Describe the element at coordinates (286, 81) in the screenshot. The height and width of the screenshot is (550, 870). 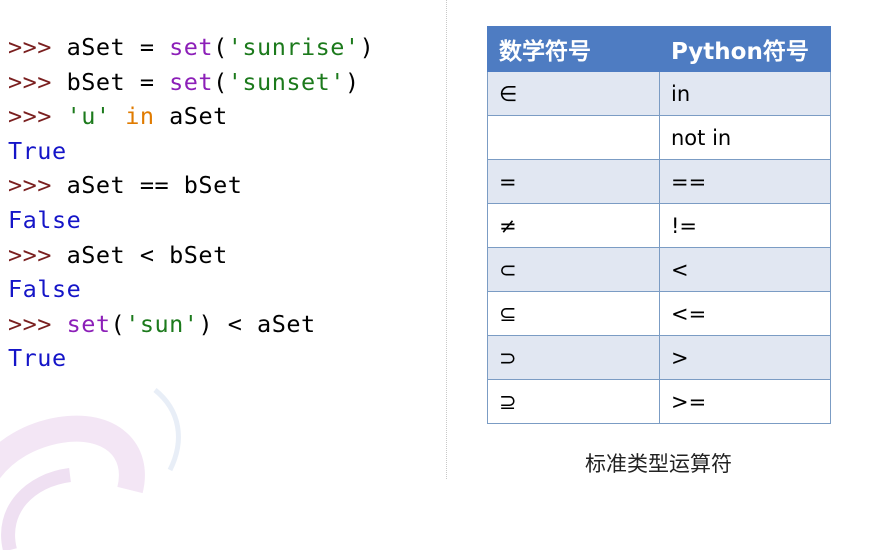
I see `code-token: 'sunset'` at that location.